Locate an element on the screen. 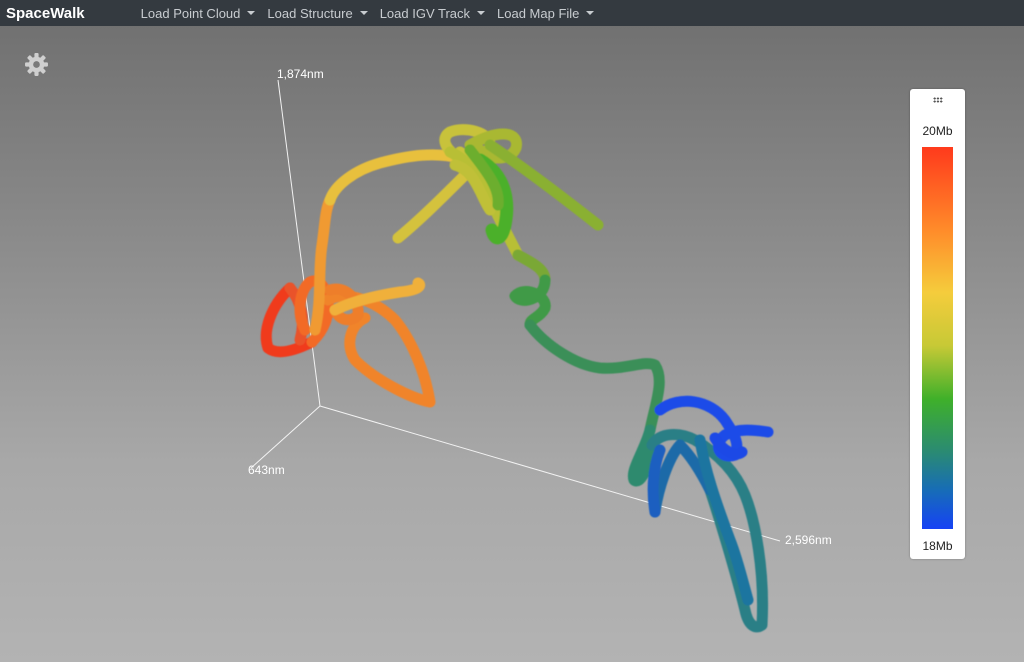  legend-bottom-label: 18Mb is located at coordinates (937, 546).